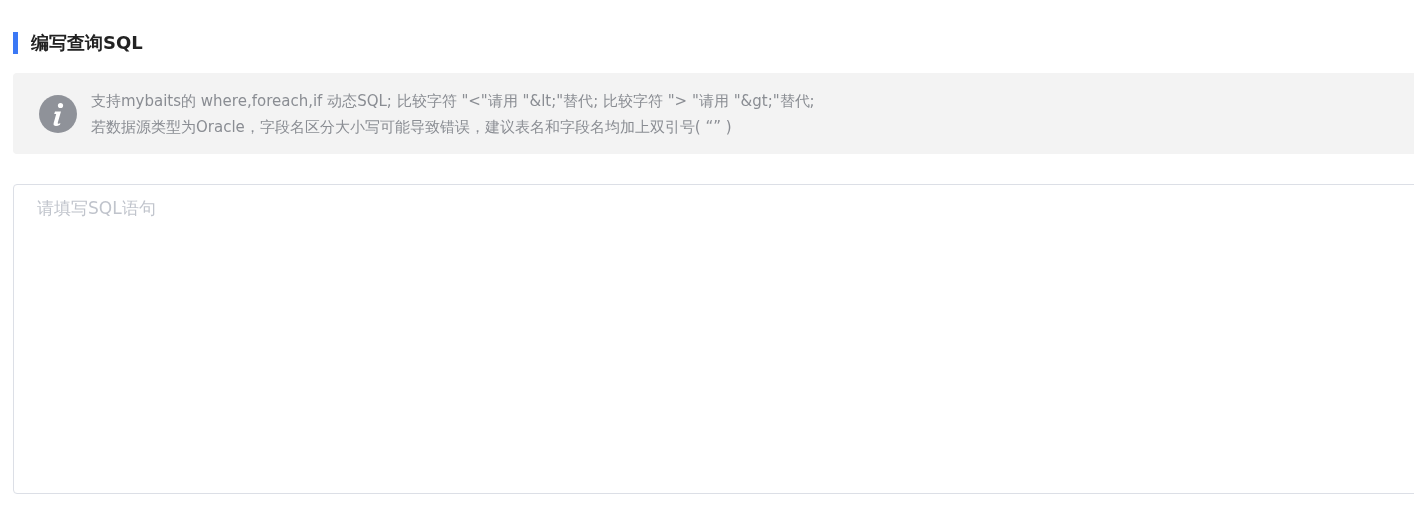  I want to click on accent-bar, so click(15, 43).